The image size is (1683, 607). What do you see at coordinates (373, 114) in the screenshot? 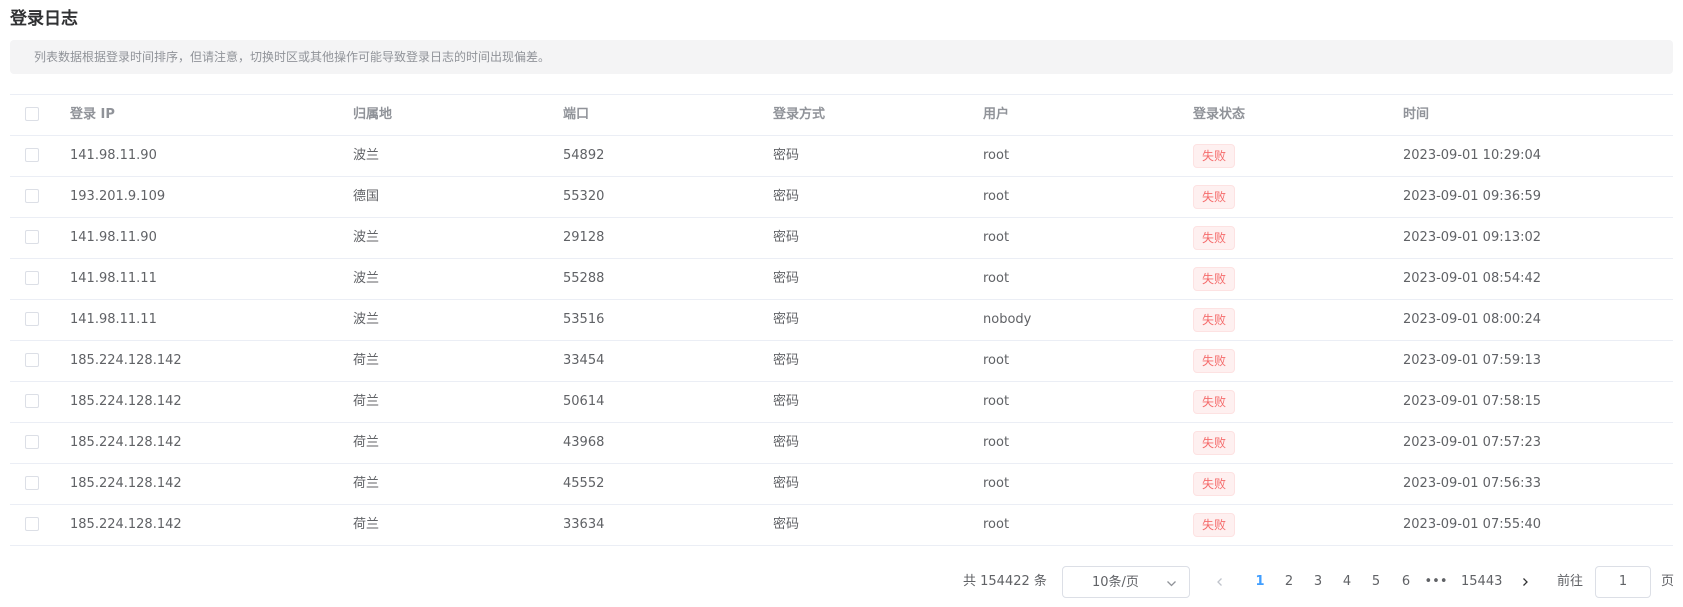
I see `column-header-location: 归属地` at bounding box center [373, 114].